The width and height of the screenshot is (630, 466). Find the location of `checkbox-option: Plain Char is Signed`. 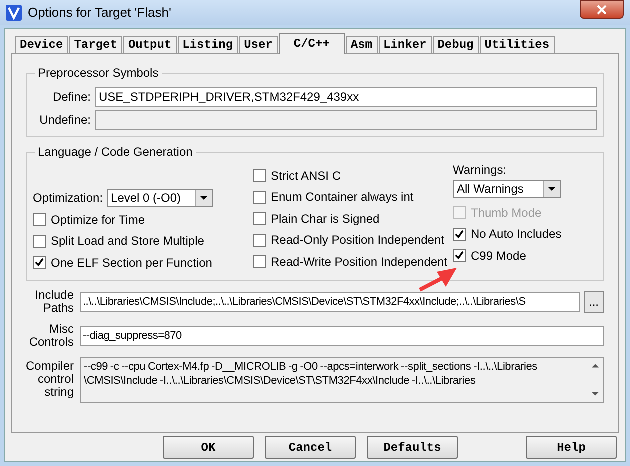

checkbox-option: Plain Char is Signed is located at coordinates (353, 219).